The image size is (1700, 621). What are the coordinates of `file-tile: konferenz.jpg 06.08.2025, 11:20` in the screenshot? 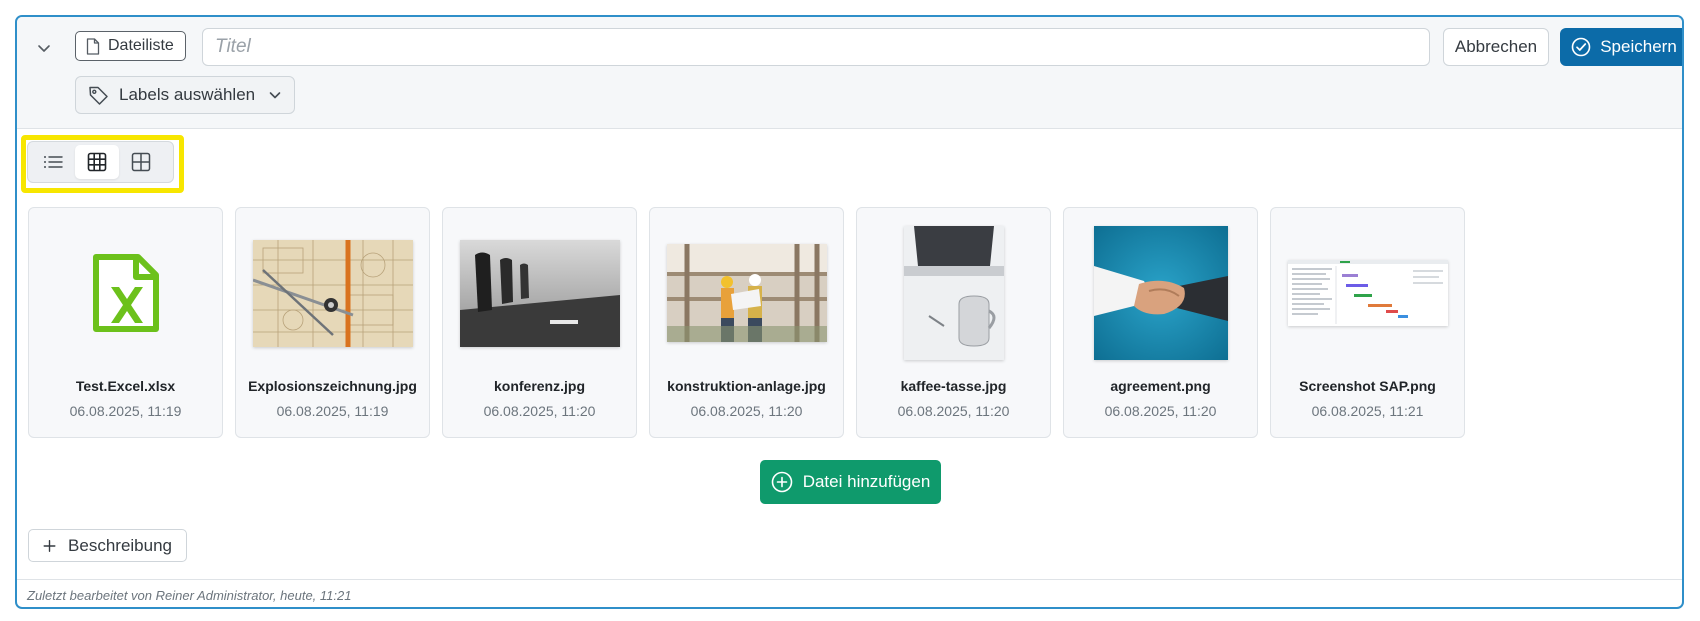 It's located at (539, 322).